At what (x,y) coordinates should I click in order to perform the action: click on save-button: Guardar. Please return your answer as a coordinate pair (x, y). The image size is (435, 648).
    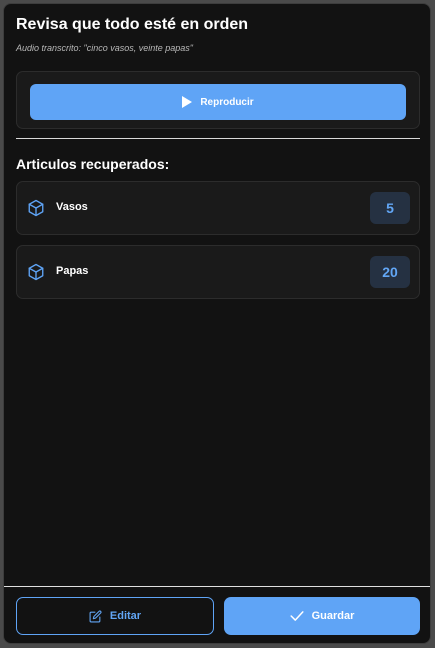
    Looking at the image, I should click on (322, 616).